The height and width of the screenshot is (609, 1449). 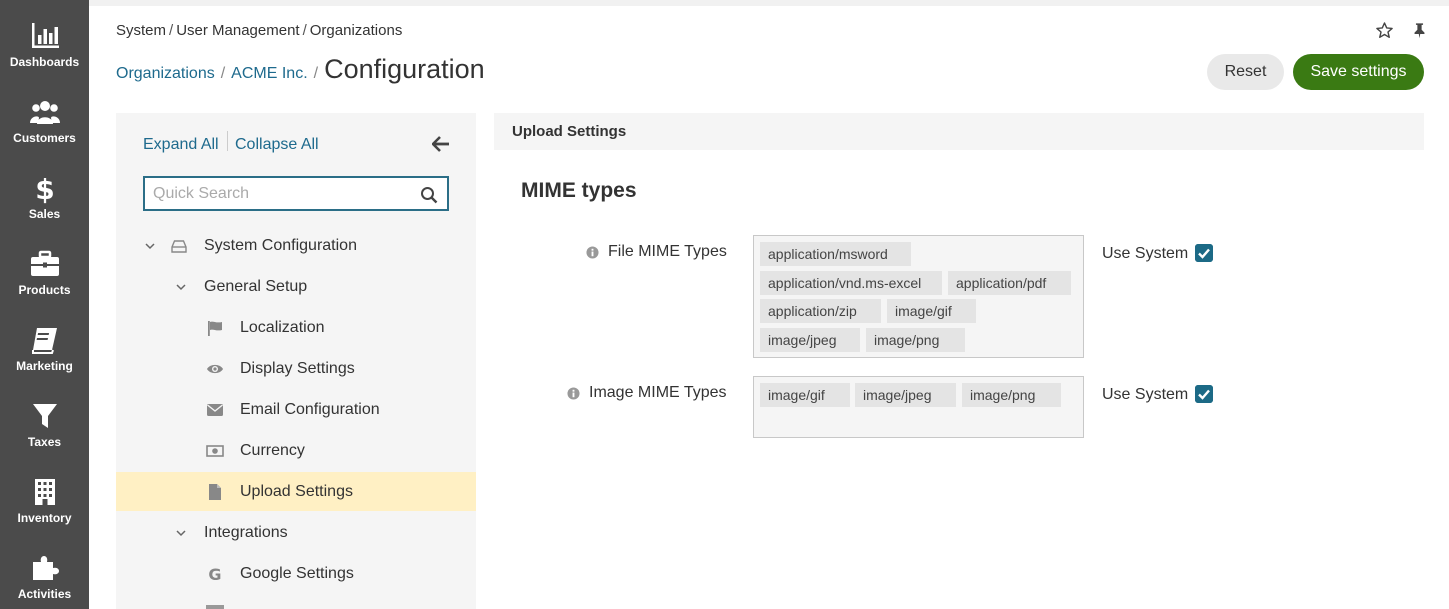 What do you see at coordinates (277, 145) in the screenshot?
I see `collapse-all-link: Collapse All` at bounding box center [277, 145].